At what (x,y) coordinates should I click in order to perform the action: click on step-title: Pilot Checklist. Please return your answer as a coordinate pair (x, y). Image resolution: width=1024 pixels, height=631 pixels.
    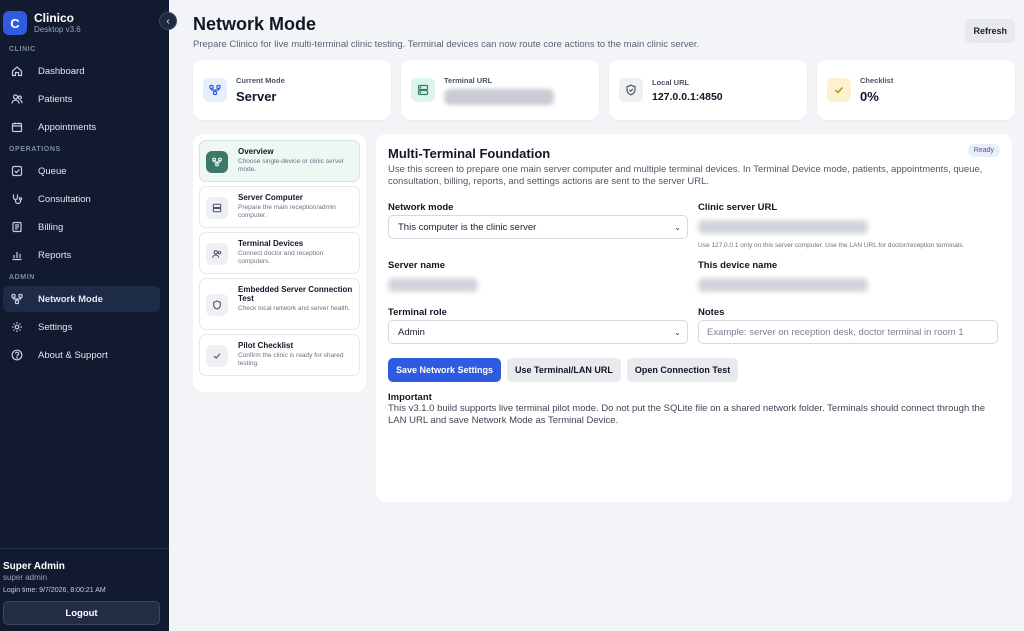
    Looking at the image, I should click on (266, 345).